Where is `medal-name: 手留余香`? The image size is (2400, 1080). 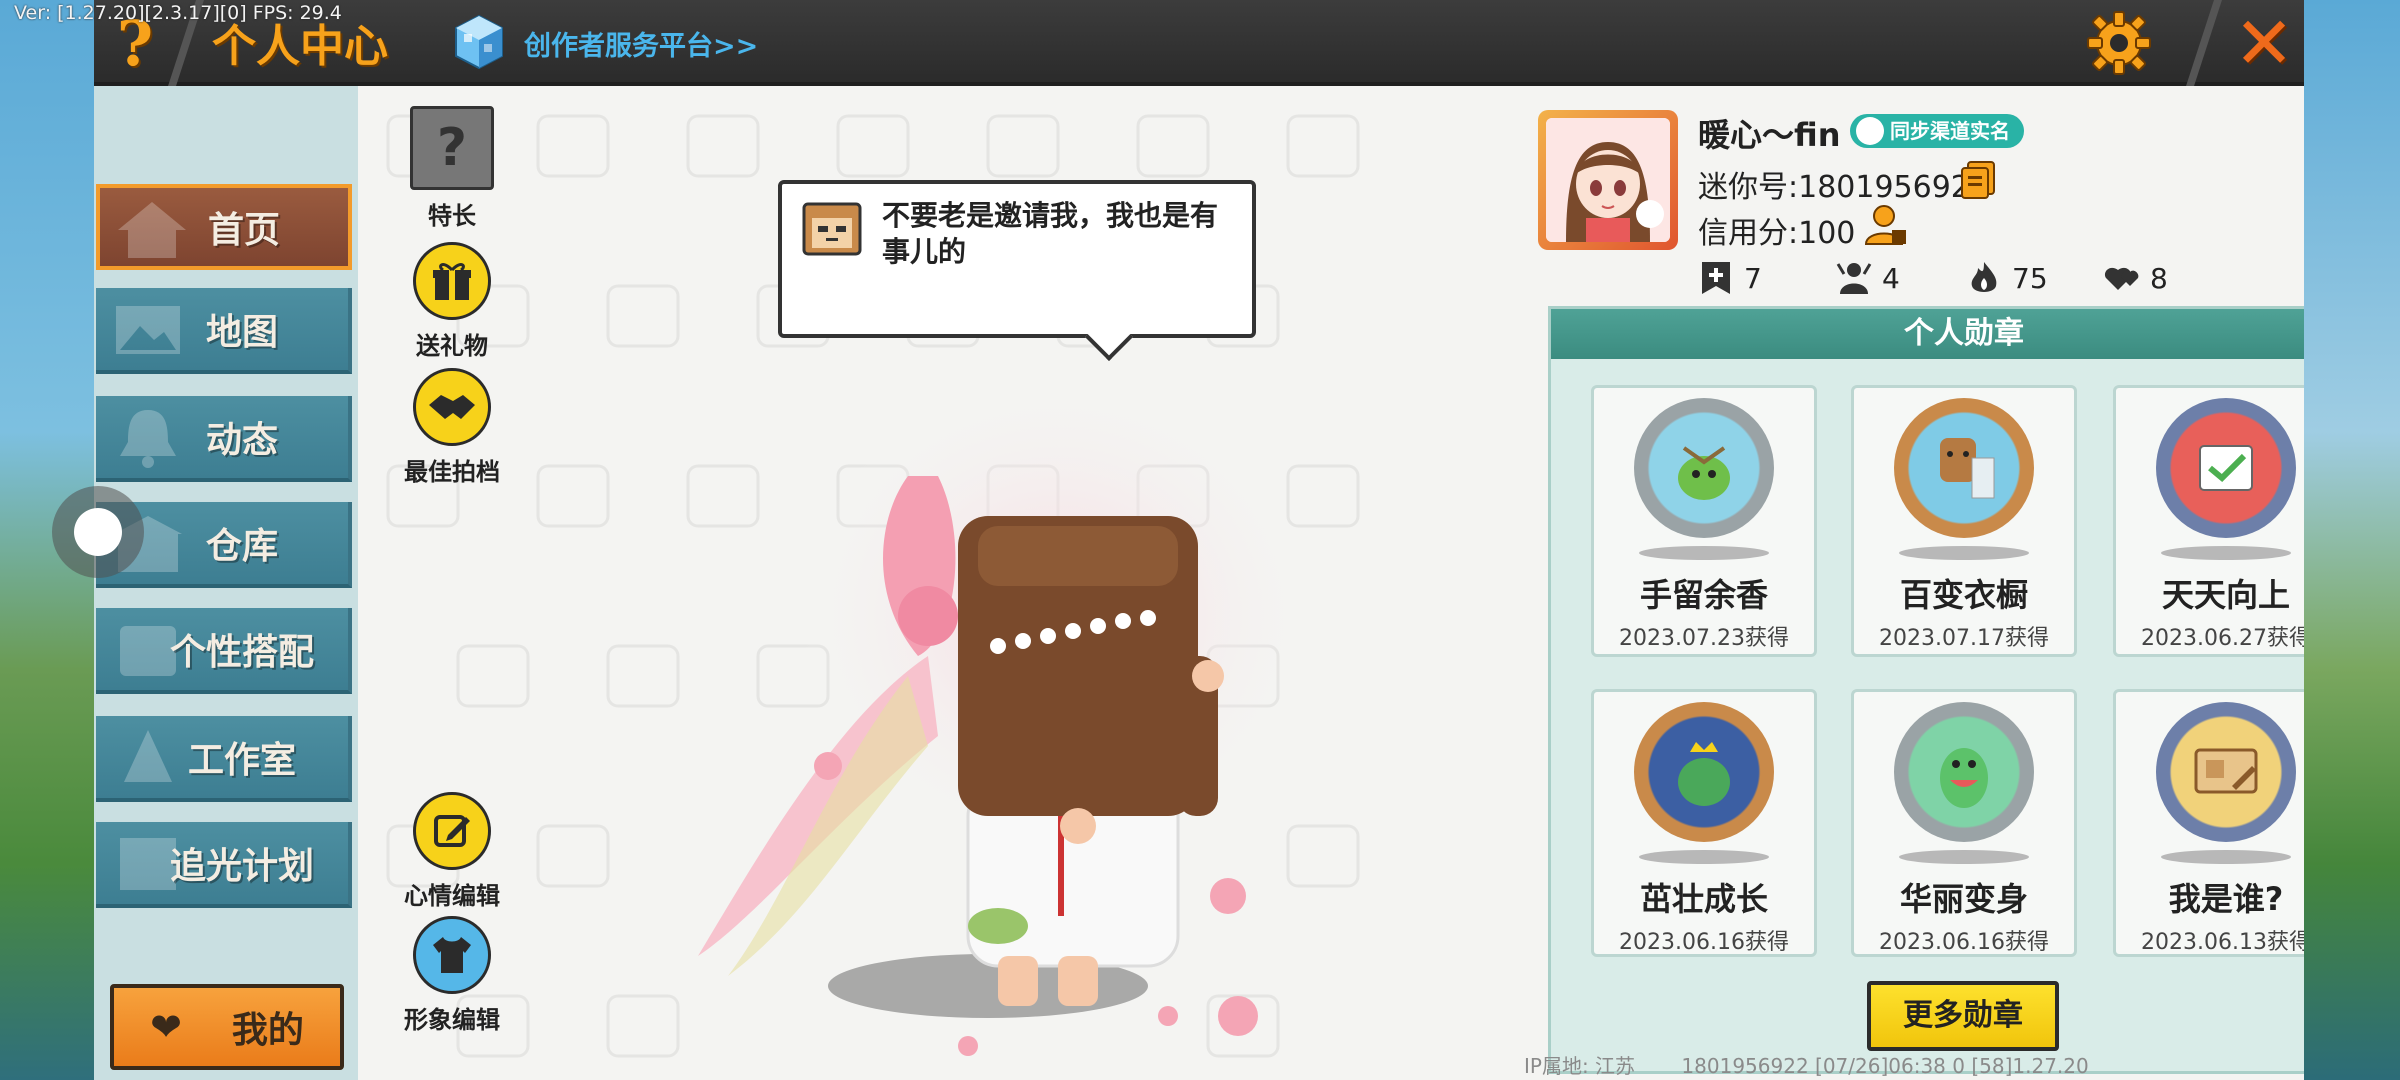
medal-name: 手留余香 is located at coordinates (1703, 595).